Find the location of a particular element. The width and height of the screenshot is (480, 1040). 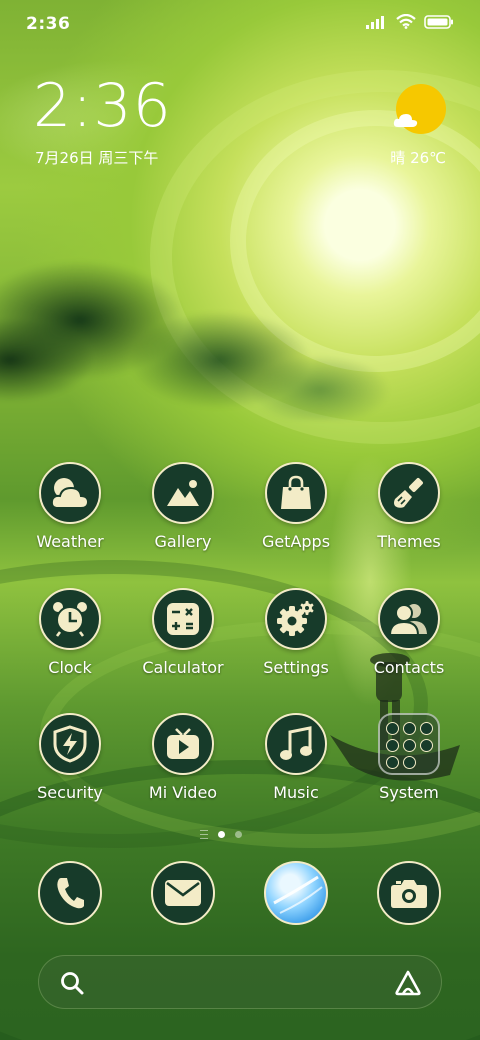

weather-text: 晴 26℃ is located at coordinates (418, 158).